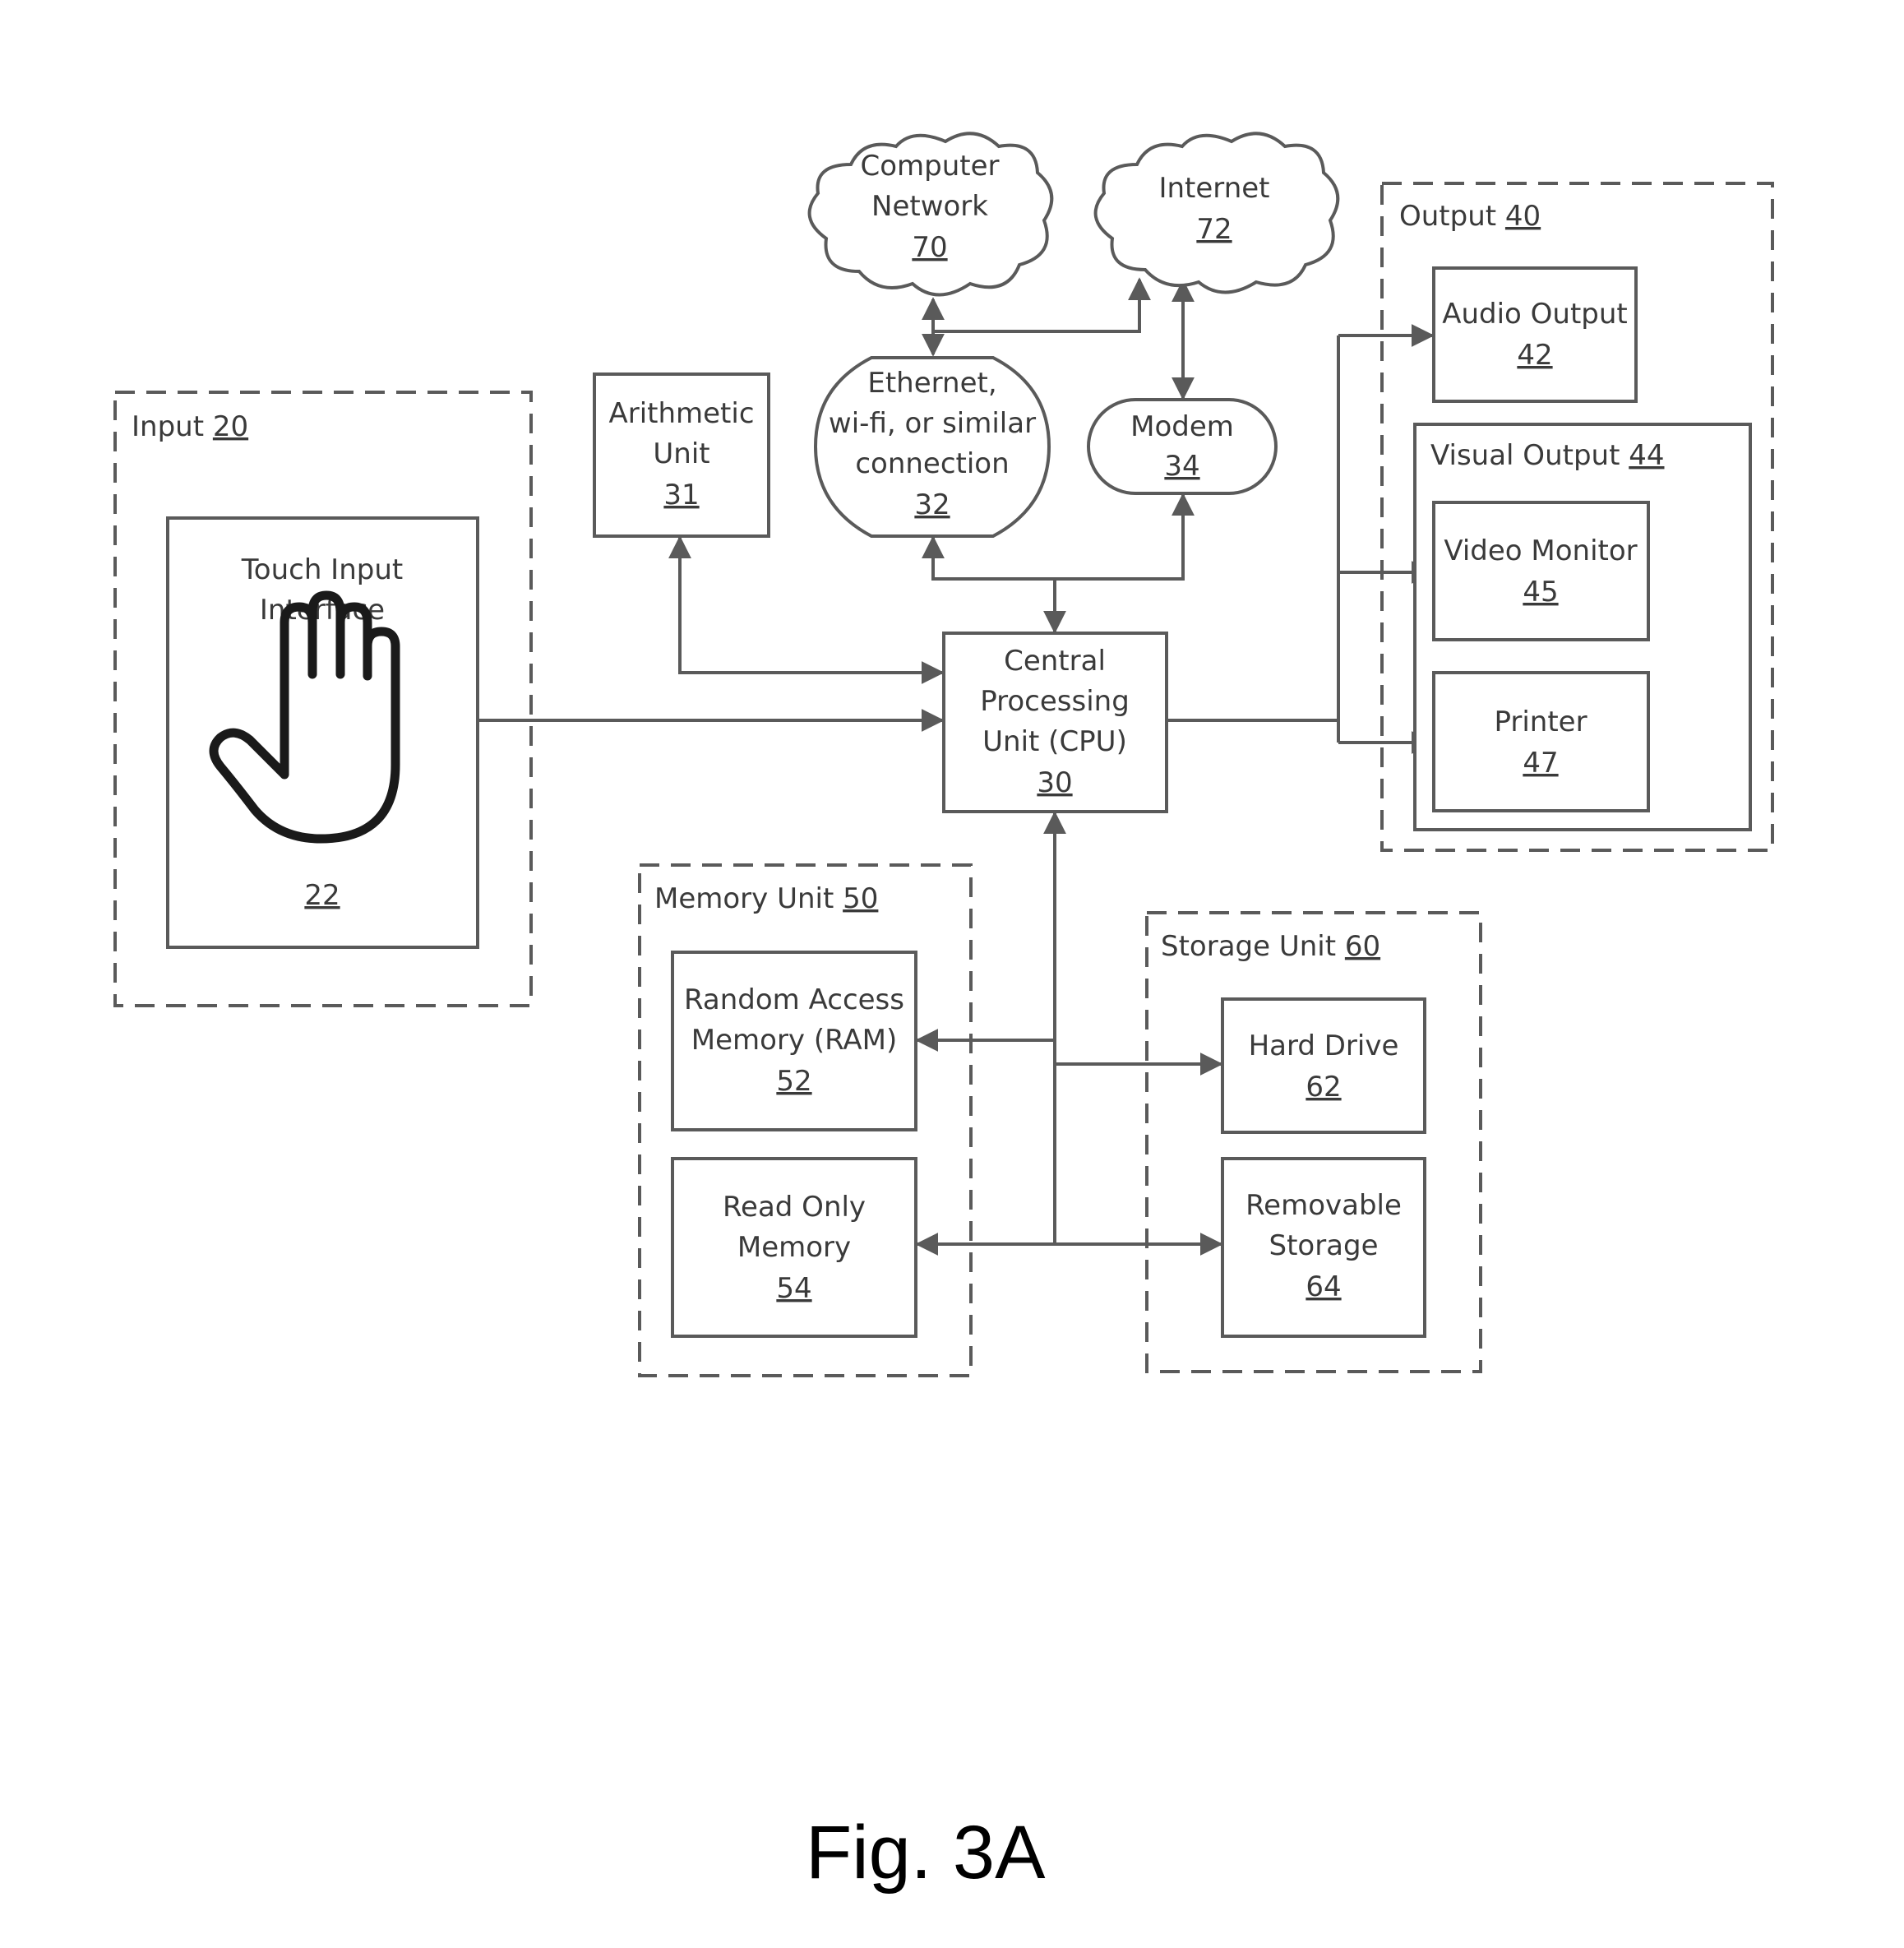 This screenshot has height=1948, width=1904. I want to click on ram-label-1: Random Access, so click(794, 1000).